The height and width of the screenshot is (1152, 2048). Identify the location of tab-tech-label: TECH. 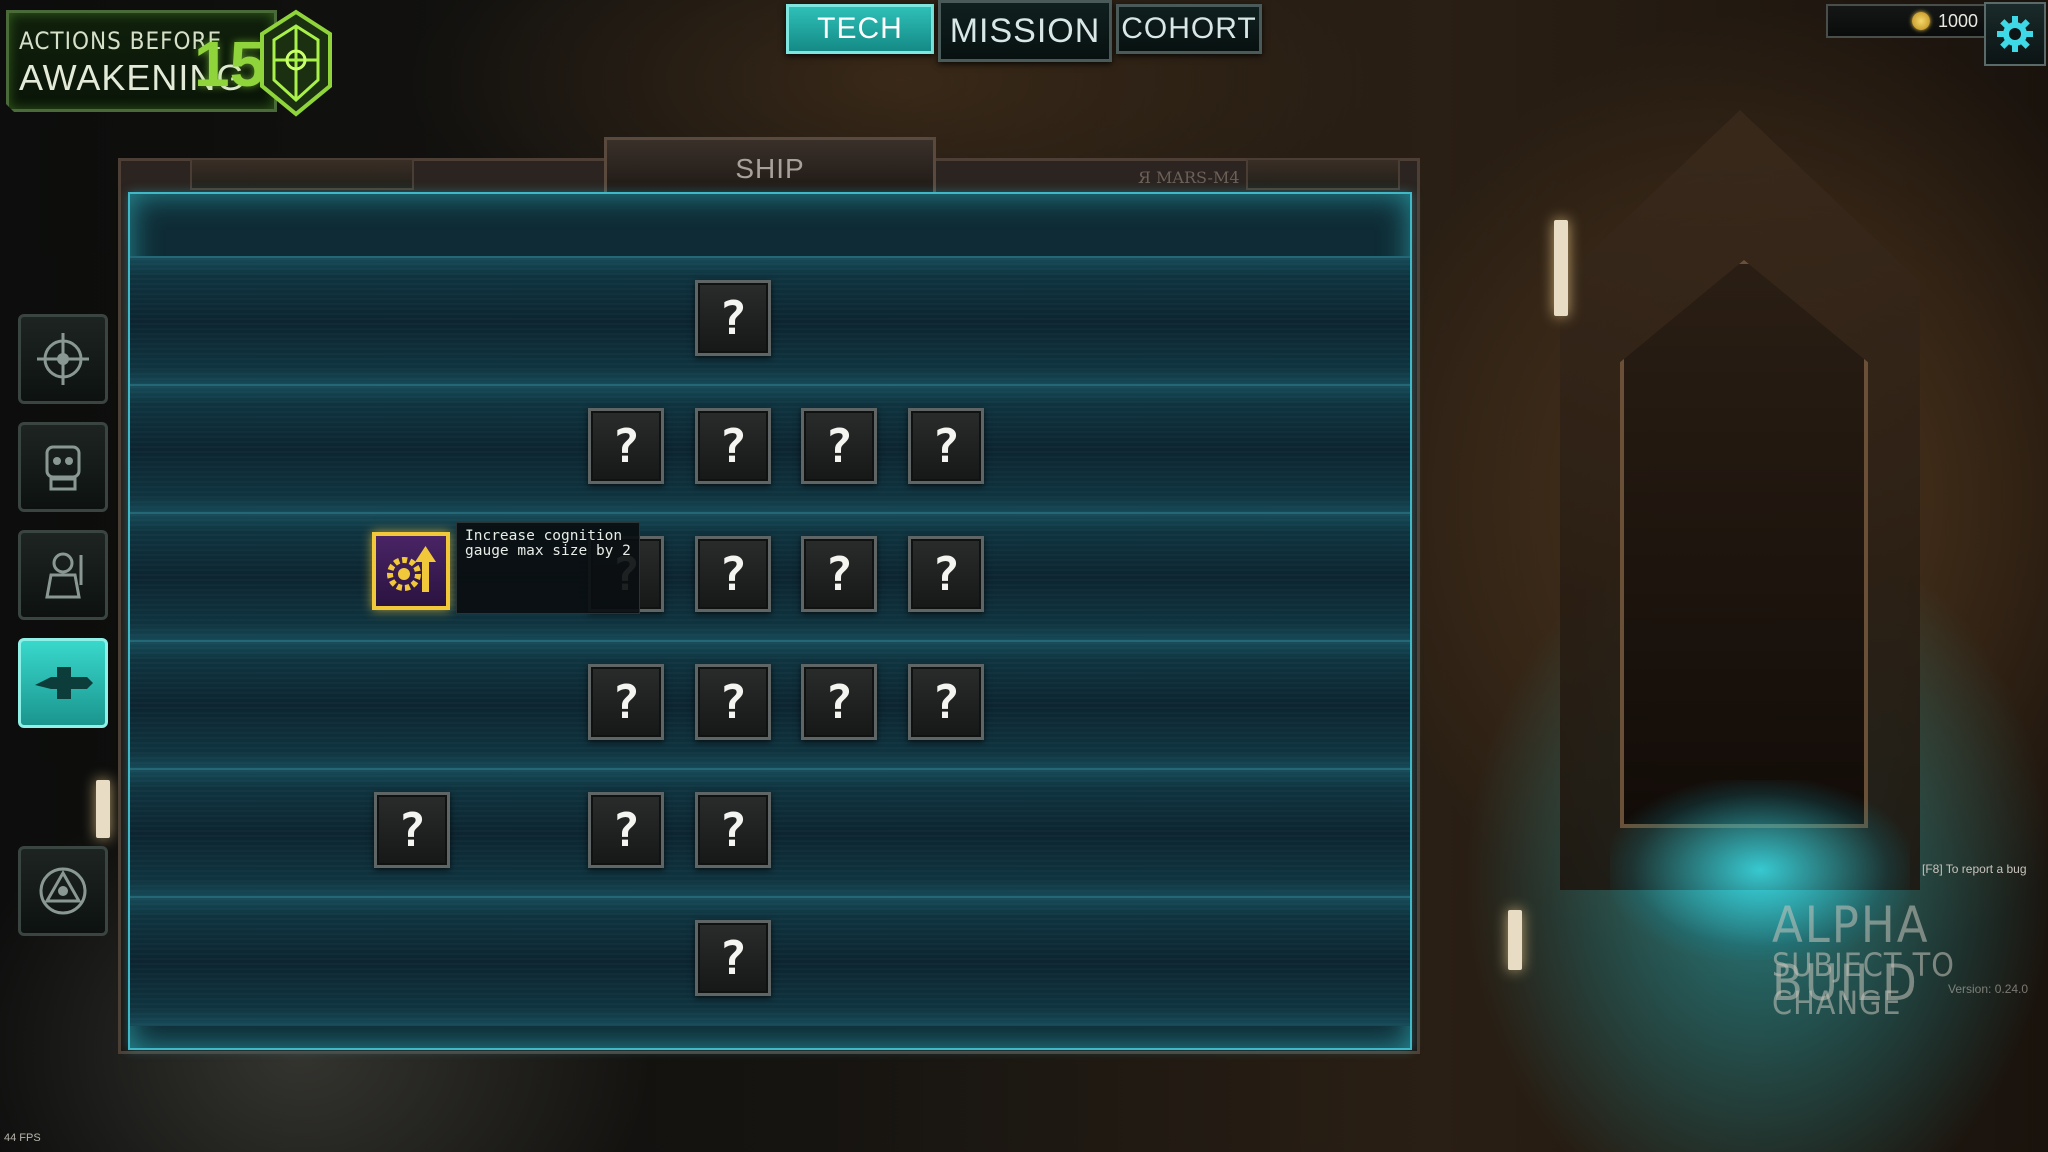
(860, 28).